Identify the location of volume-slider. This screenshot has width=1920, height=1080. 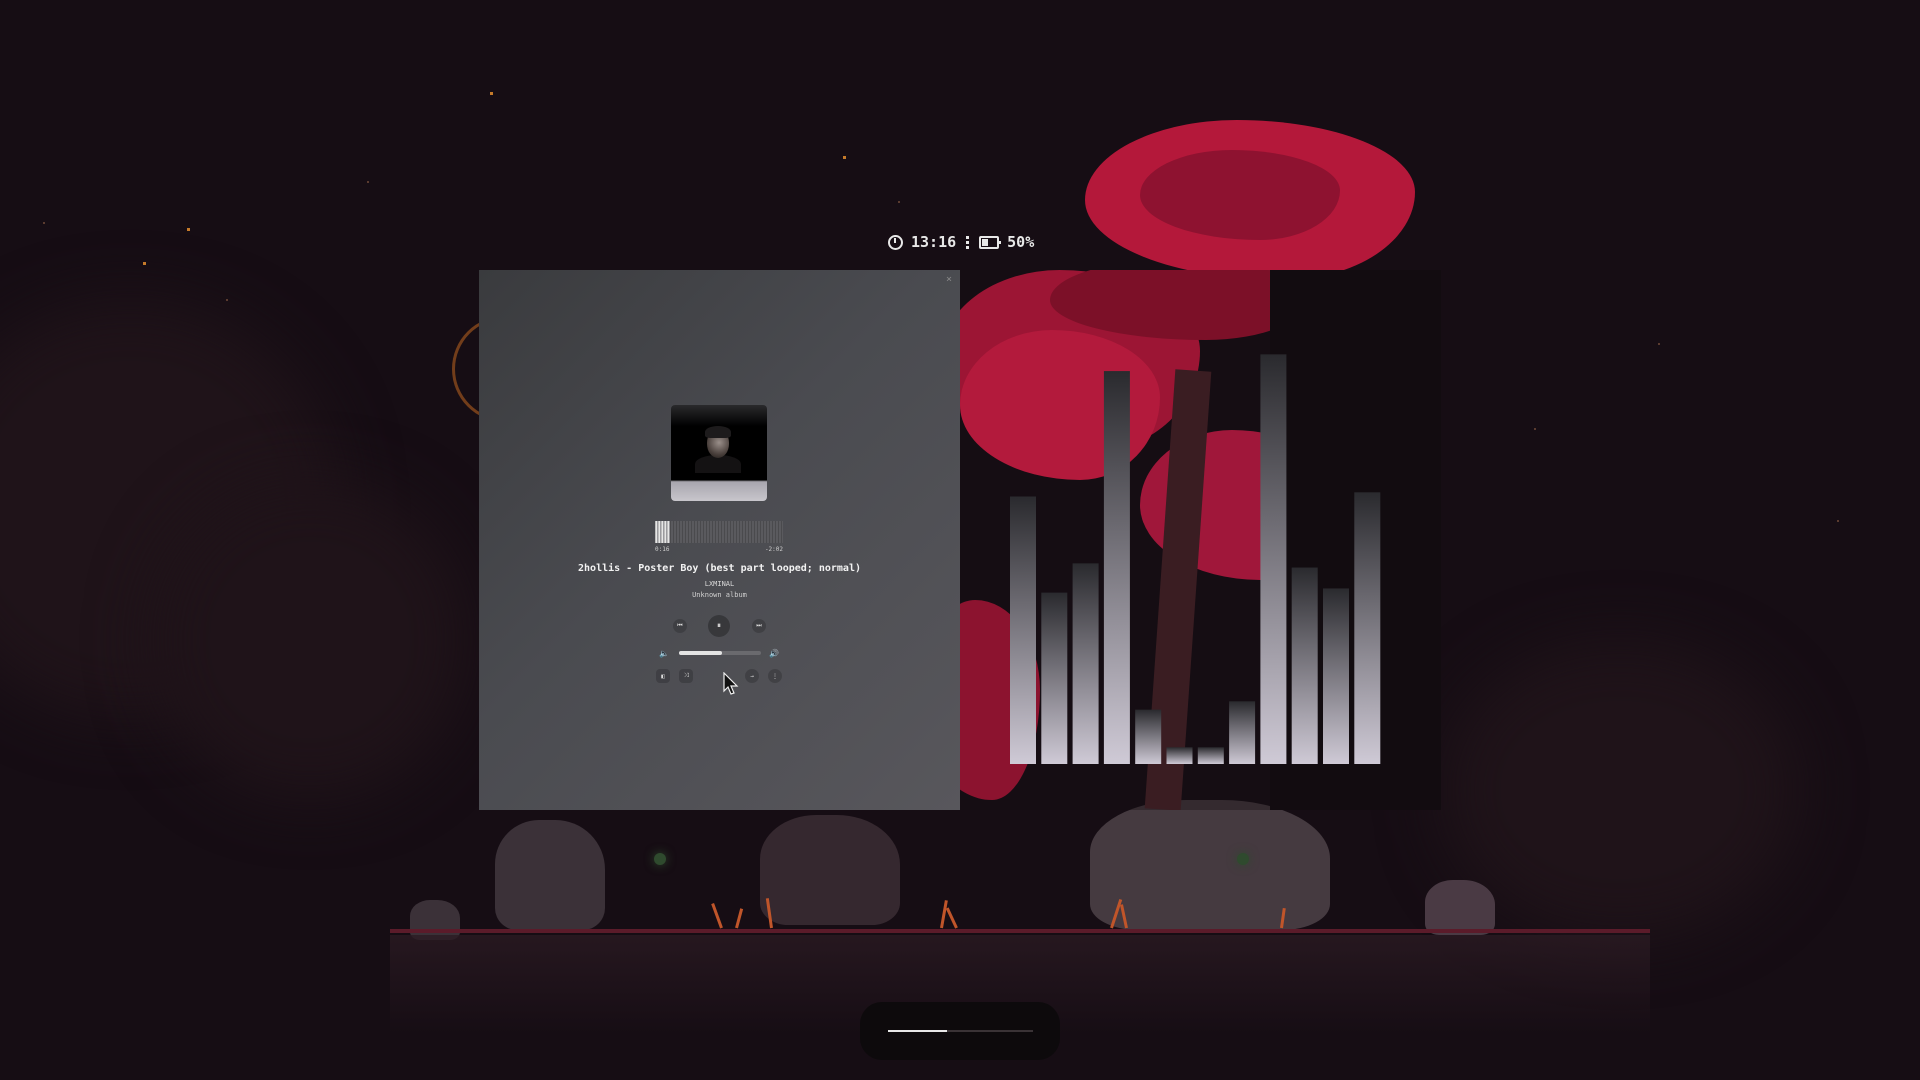
(720, 653).